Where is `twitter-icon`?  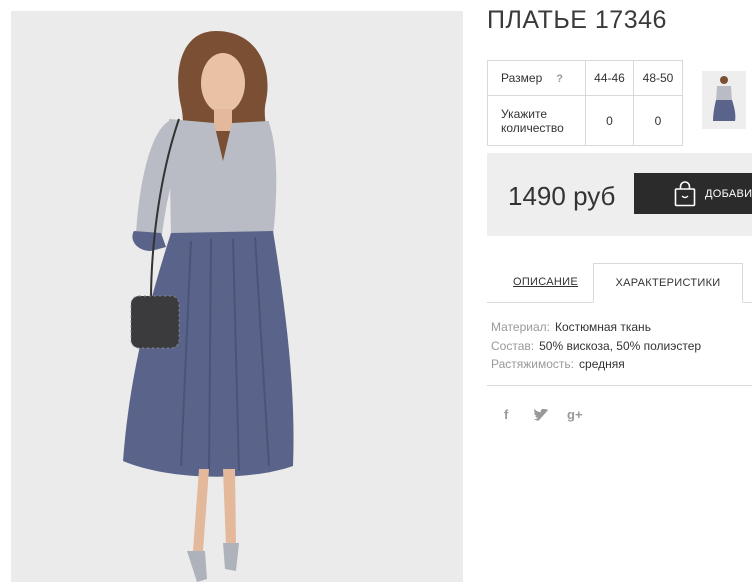 twitter-icon is located at coordinates (541, 415).